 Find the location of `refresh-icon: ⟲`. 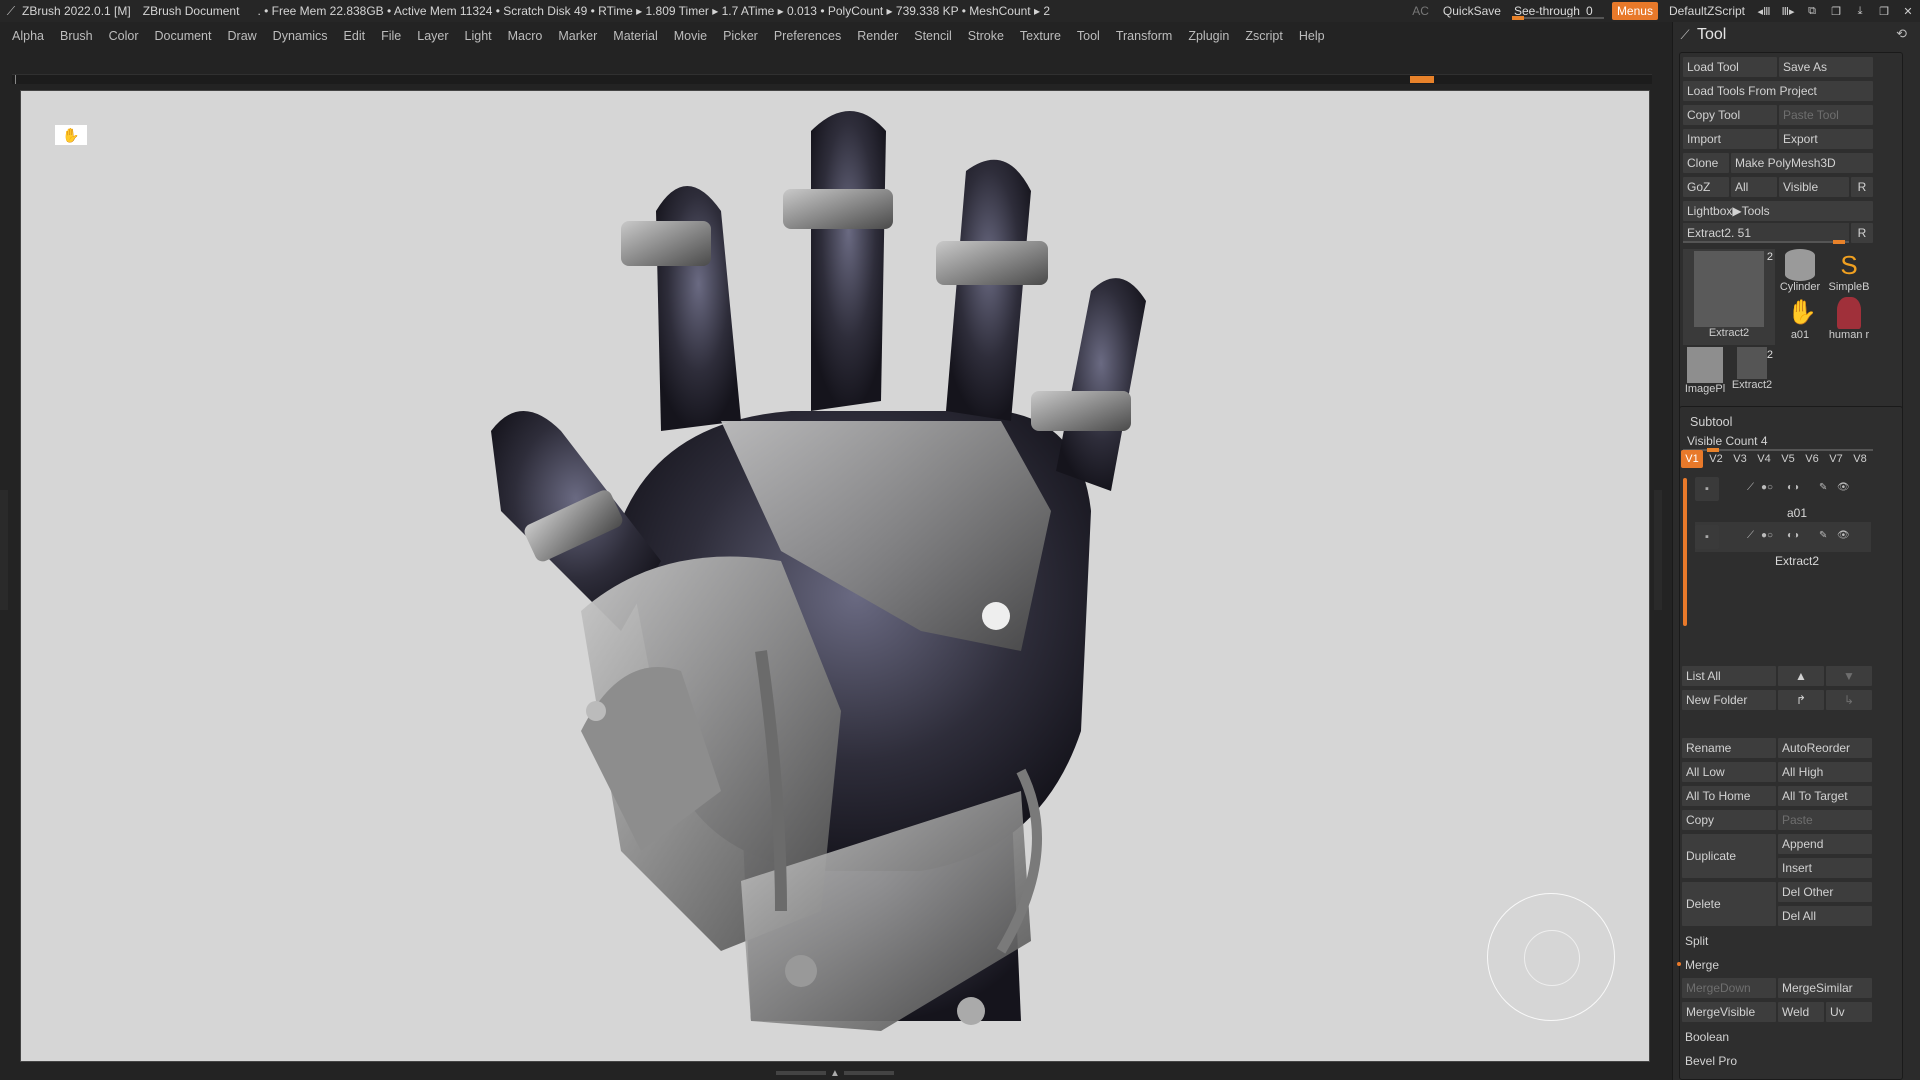

refresh-icon: ⟲ is located at coordinates (1901, 34).